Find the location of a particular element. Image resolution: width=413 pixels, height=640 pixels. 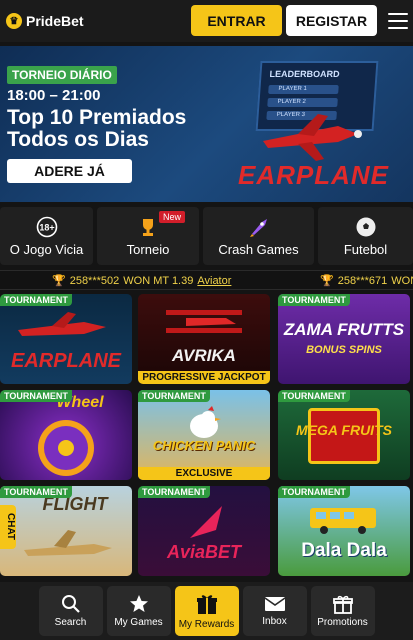

game-title: MEGA FRUITS is located at coordinates (344, 430).